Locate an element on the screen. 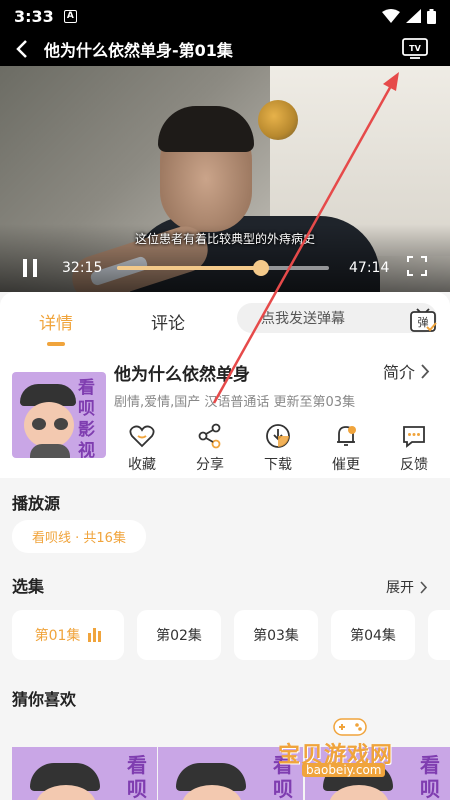  tv-cast-button: TV is located at coordinates (415, 51).